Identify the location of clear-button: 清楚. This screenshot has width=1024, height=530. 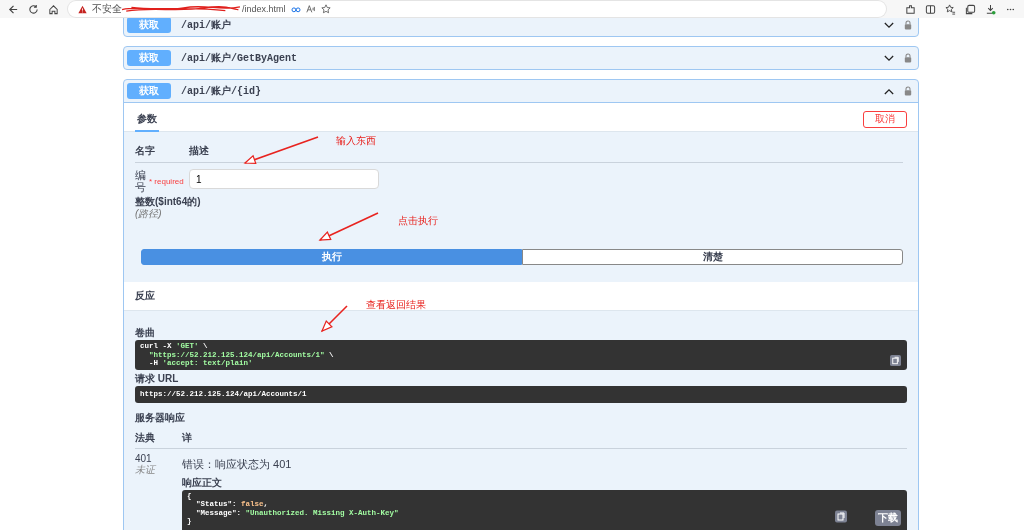
(712, 257).